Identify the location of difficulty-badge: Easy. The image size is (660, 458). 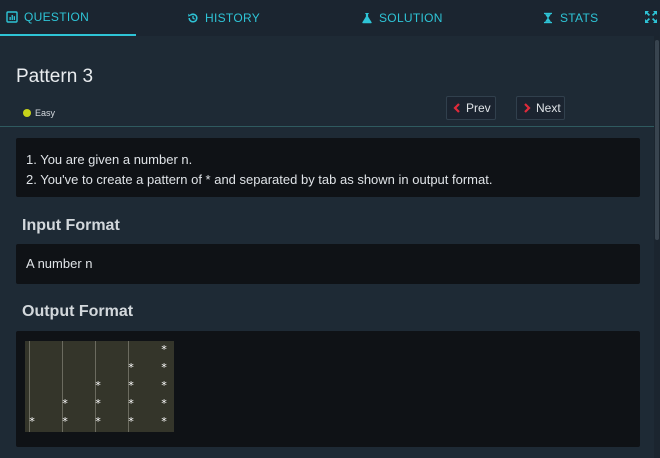
(39, 113).